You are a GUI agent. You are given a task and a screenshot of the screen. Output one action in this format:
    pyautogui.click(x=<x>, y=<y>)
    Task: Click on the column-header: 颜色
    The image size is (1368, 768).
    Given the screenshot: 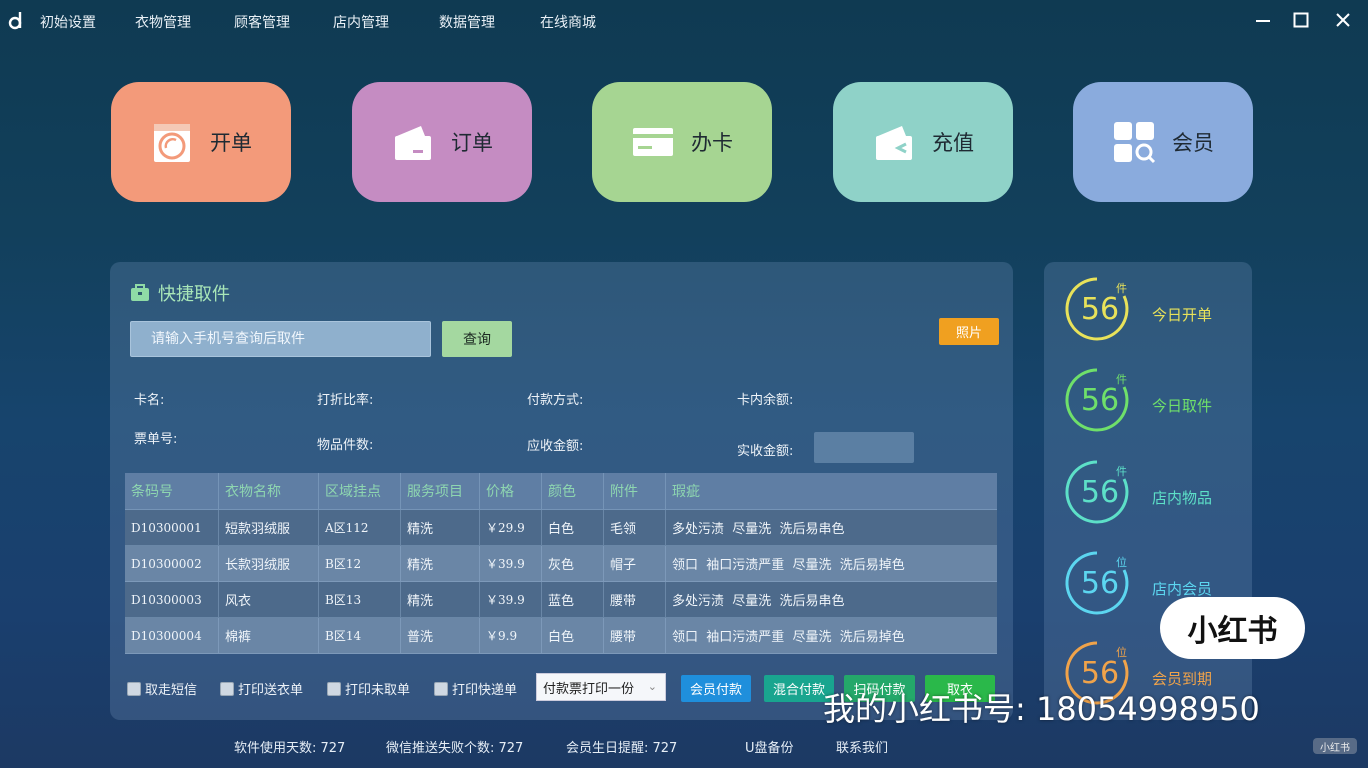 What is the action you would take?
    pyautogui.click(x=573, y=491)
    